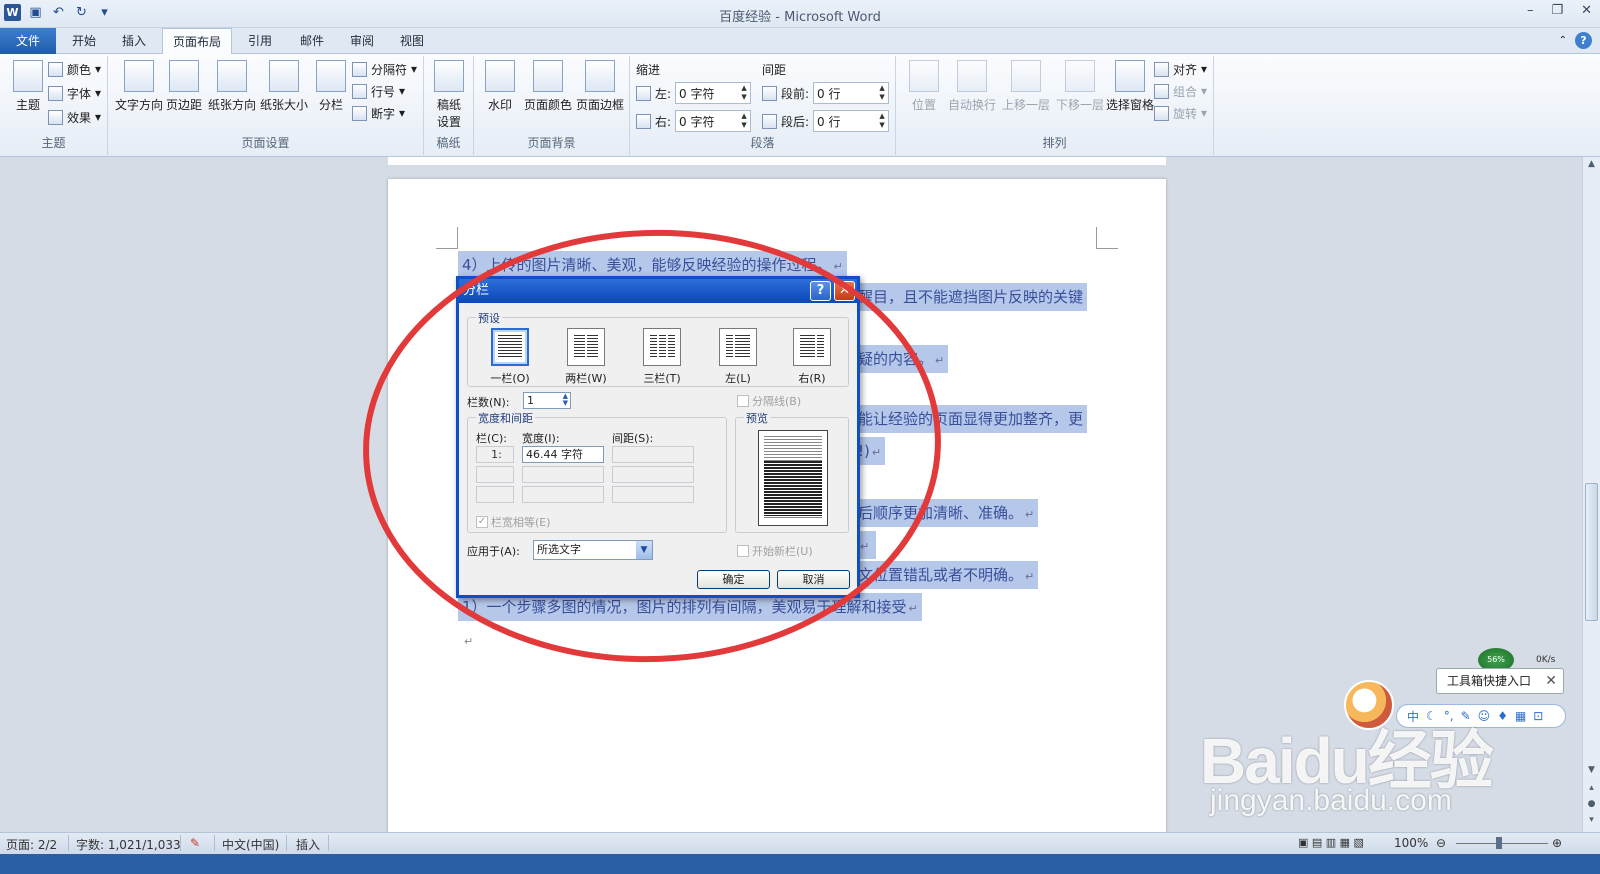  I want to click on vertical-scrollbar: ▲ ▼ ▴ ● ▾, so click(1591, 494).